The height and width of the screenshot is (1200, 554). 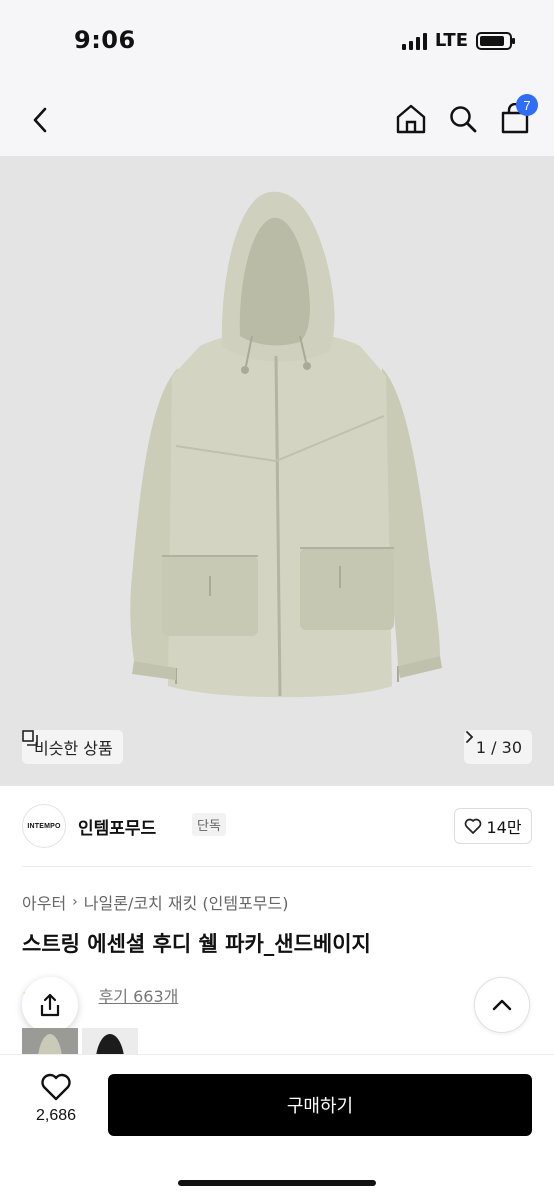 I want to click on header-actions: 7, so click(x=466, y=116).